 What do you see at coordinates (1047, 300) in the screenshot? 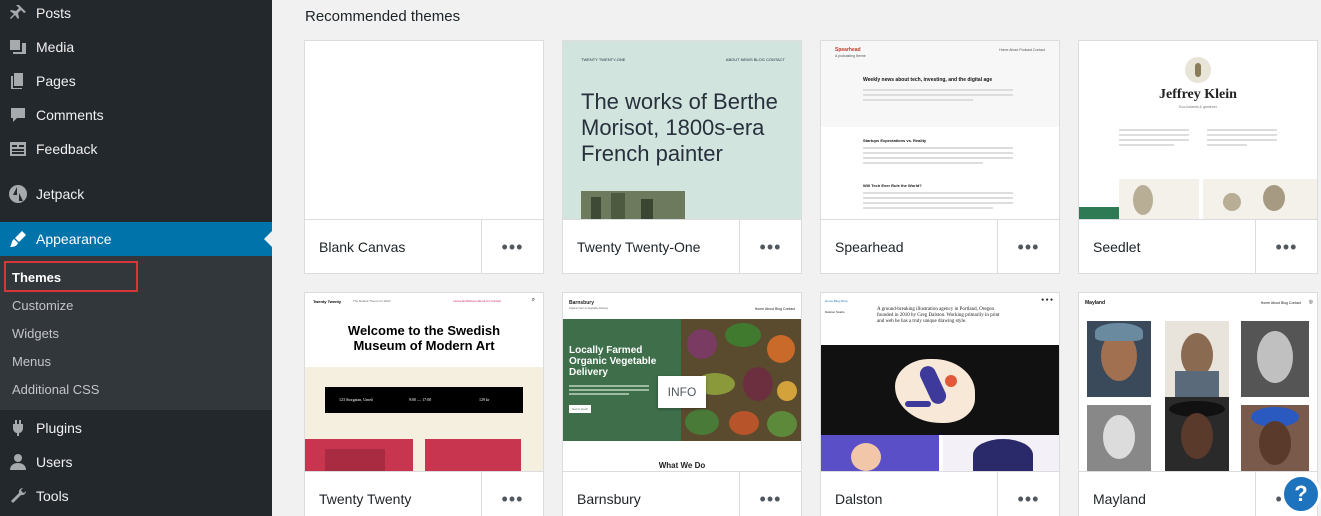
I see `social-icons: ● ● ●` at bounding box center [1047, 300].